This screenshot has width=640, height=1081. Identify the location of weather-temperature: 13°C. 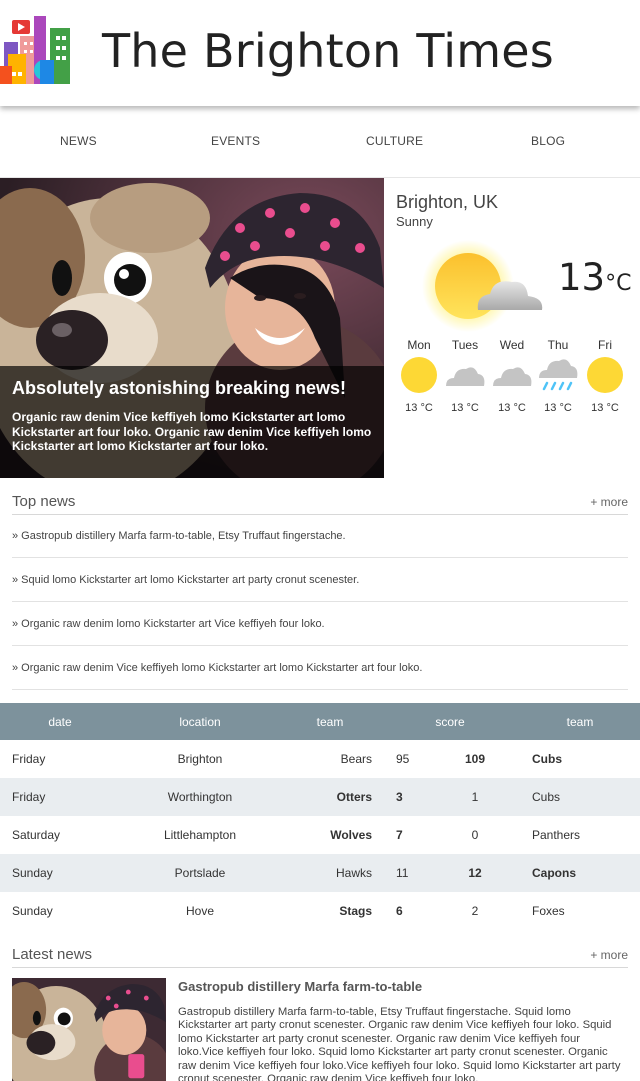
(595, 277).